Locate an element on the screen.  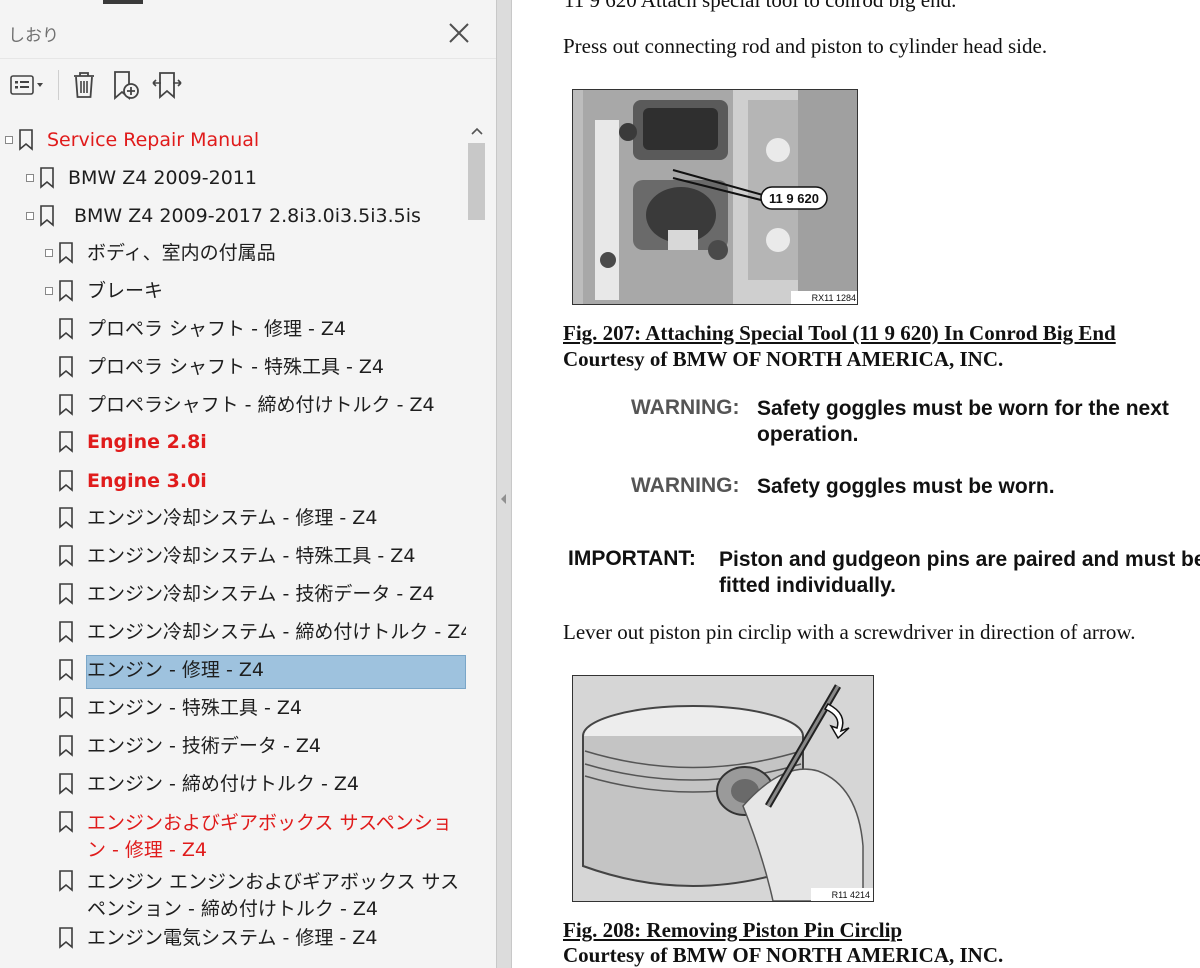
bookmark-item: エンジン冷却システム - 特殊工具 - Z4 is located at coordinates (233, 561).